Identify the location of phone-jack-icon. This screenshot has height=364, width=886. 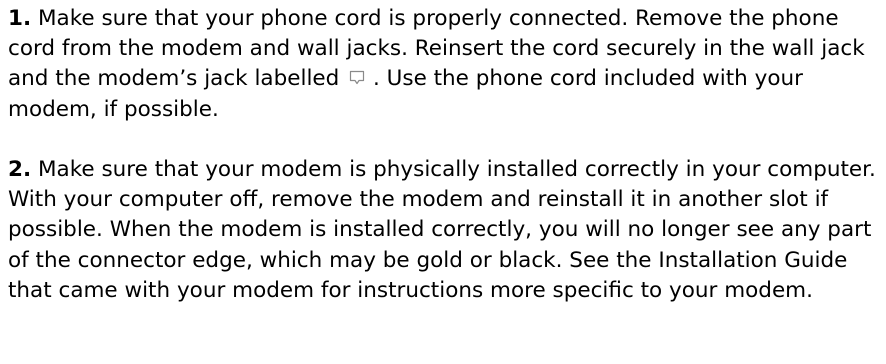
(357, 78).